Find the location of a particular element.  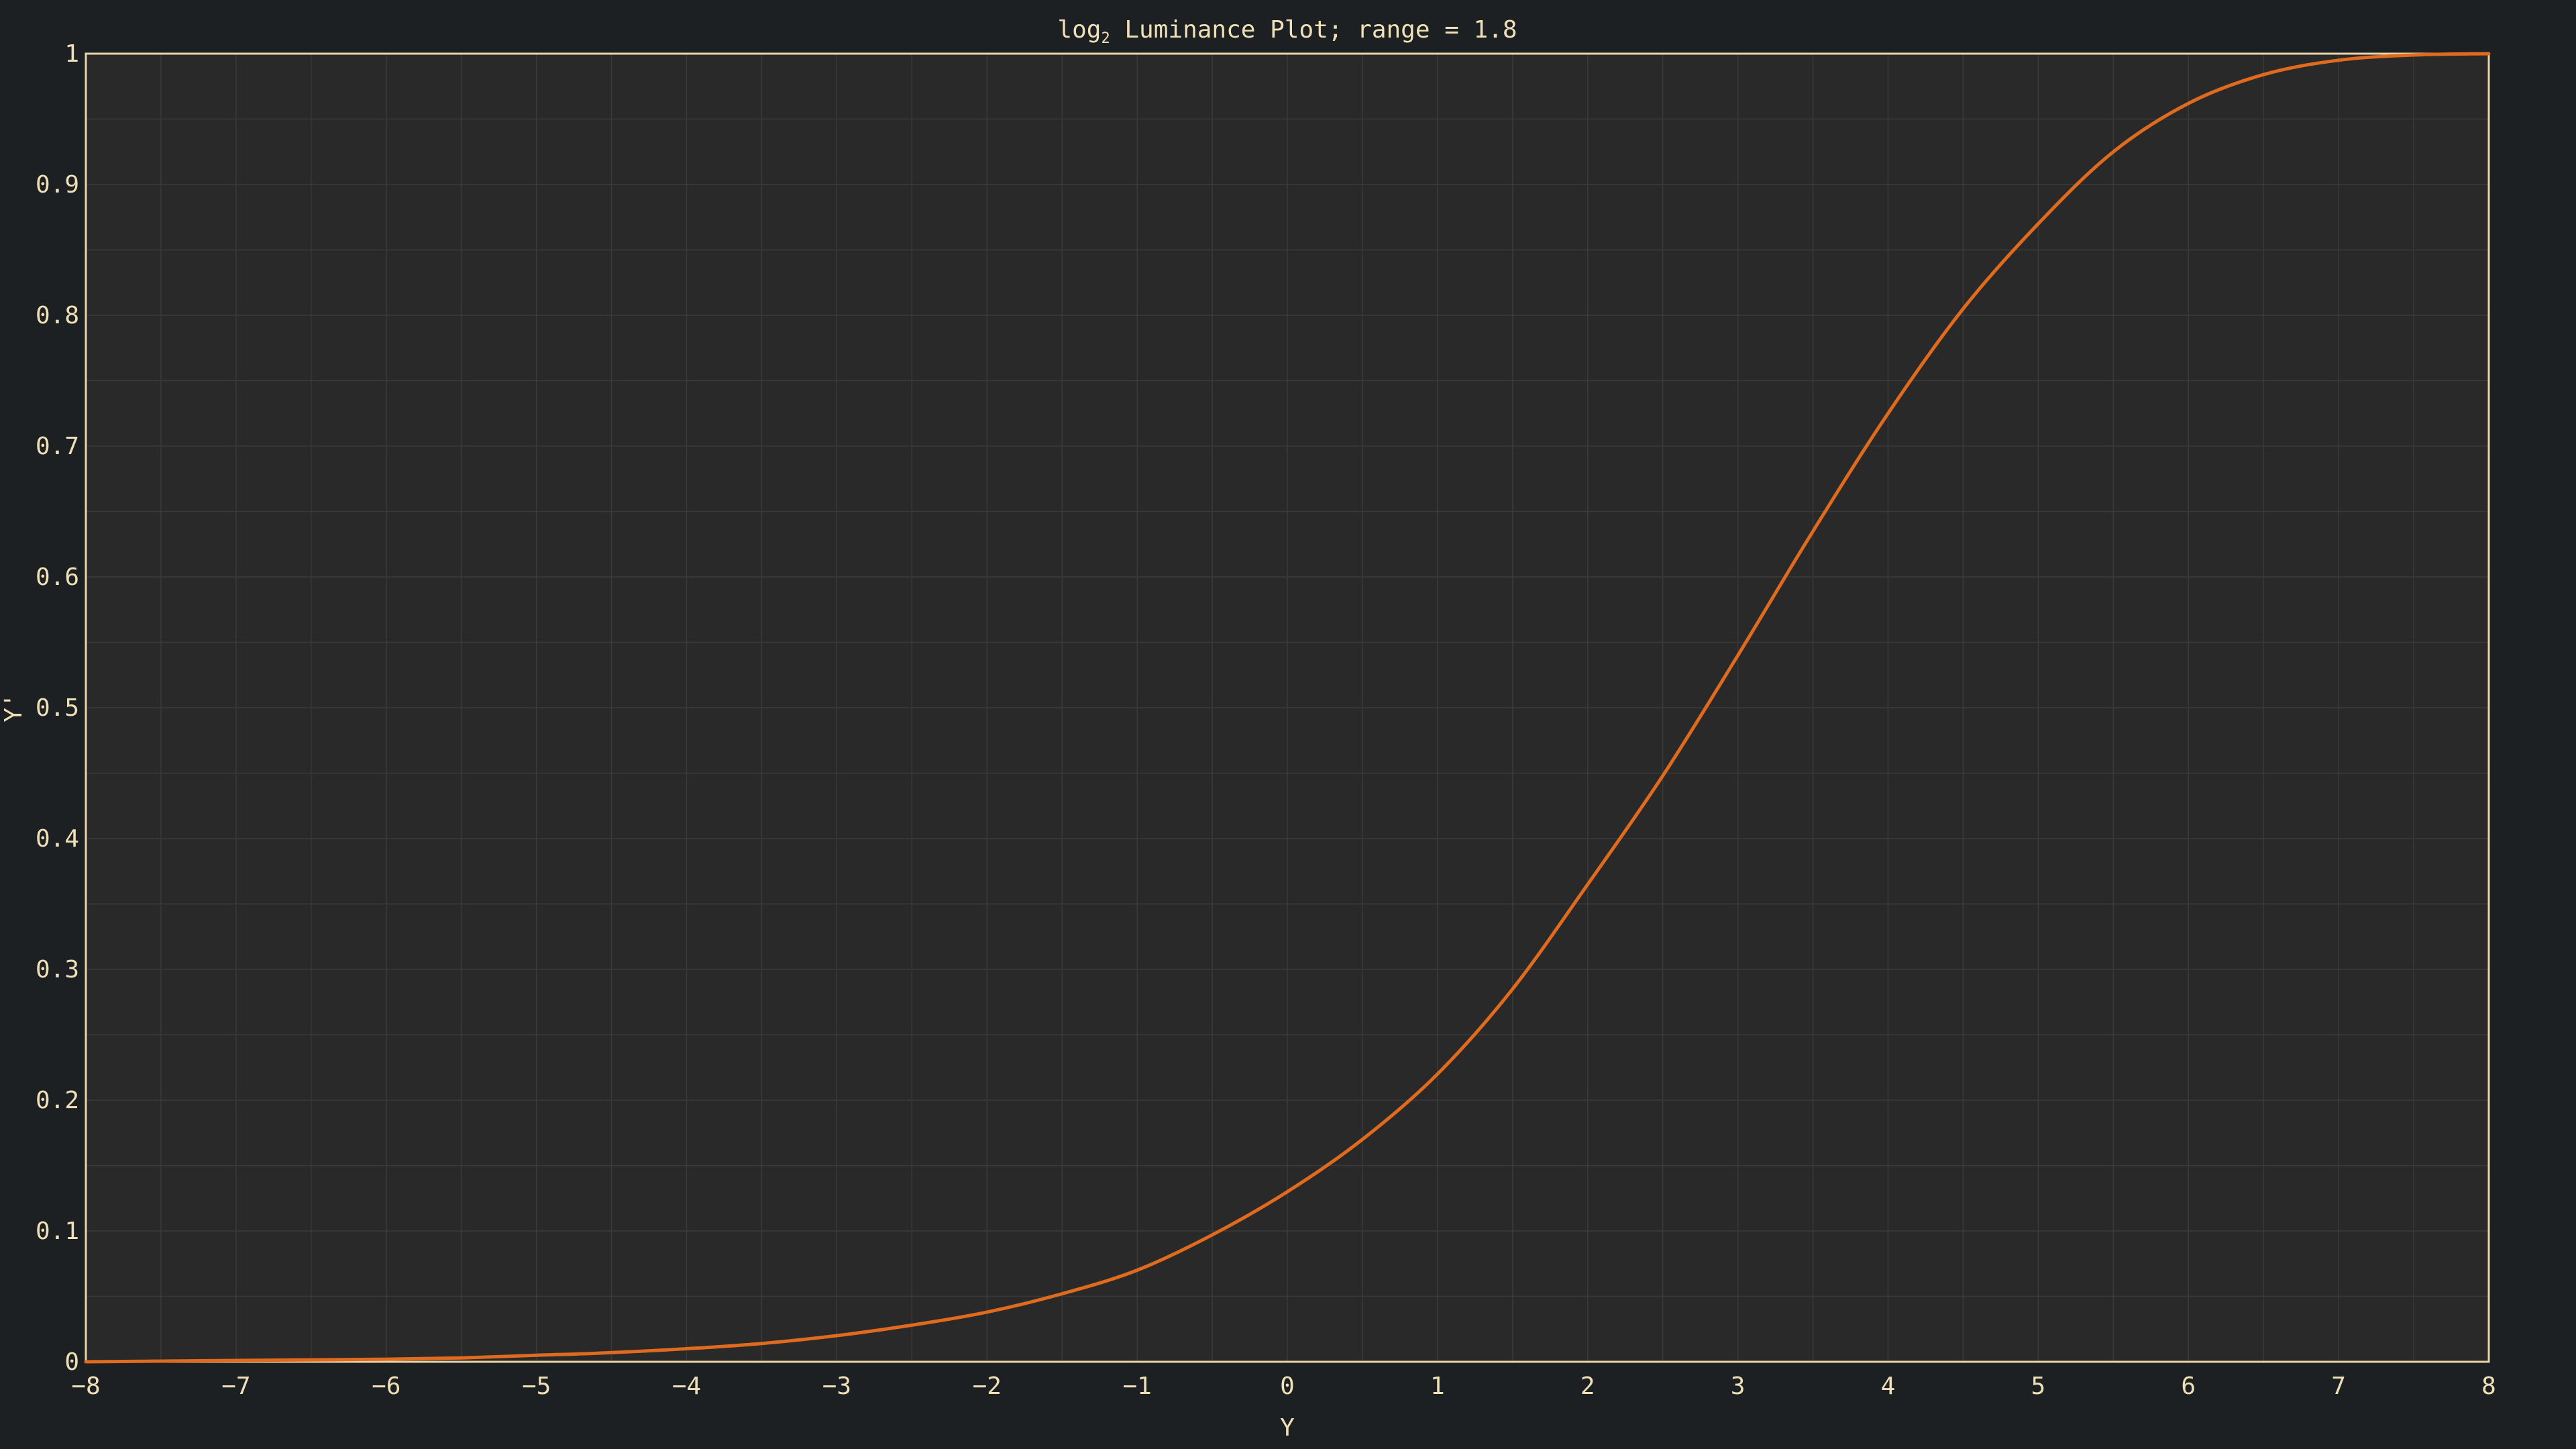

y-tick-label: 0.2 is located at coordinates (57, 1100).